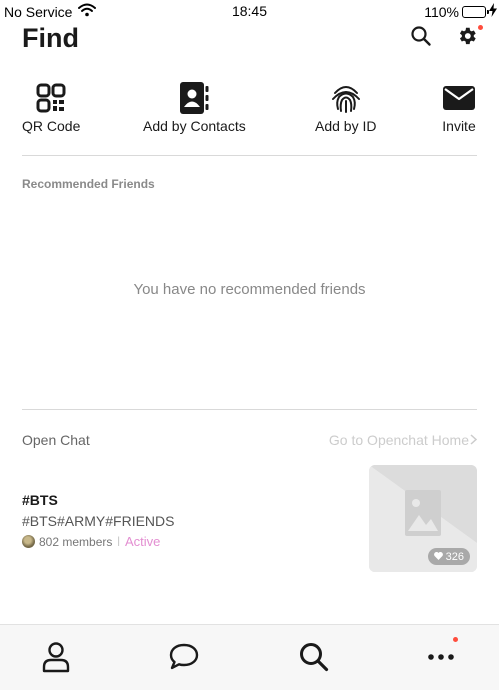 This screenshot has height=690, width=499. I want to click on contacts-book-icon, so click(194, 100).